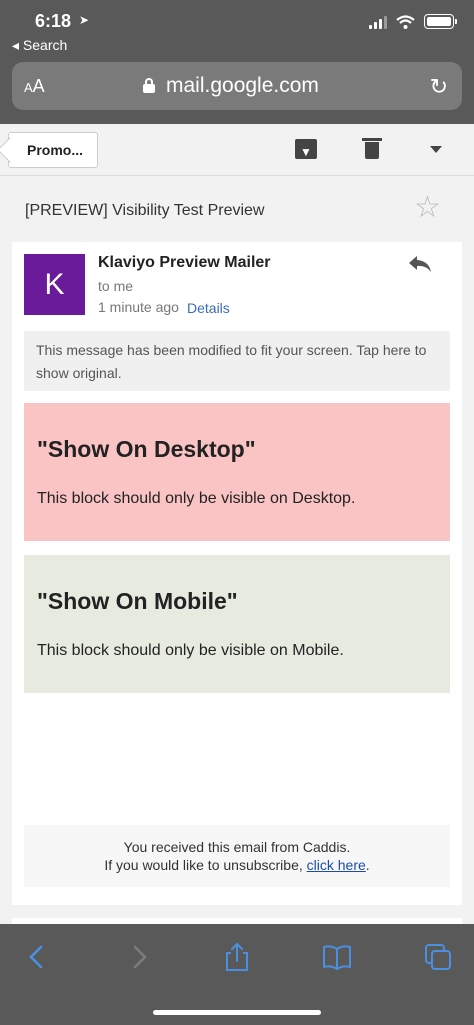 This screenshot has height=1025, width=474. Describe the element at coordinates (53, 21) in the screenshot. I see `status-time: 6:18` at that location.